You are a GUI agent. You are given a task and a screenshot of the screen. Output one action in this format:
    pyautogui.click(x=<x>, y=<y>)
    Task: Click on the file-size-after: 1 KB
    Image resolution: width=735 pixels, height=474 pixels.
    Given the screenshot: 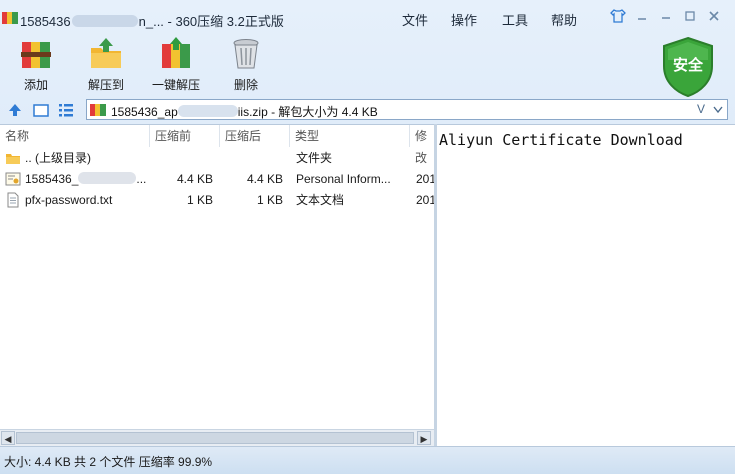 What is the action you would take?
    pyautogui.click(x=269, y=200)
    